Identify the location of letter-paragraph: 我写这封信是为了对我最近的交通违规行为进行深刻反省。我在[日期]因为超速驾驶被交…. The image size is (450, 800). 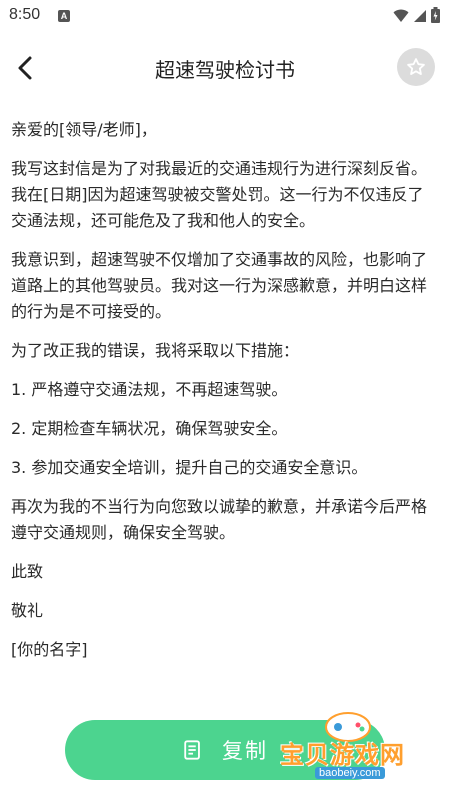
(219, 194).